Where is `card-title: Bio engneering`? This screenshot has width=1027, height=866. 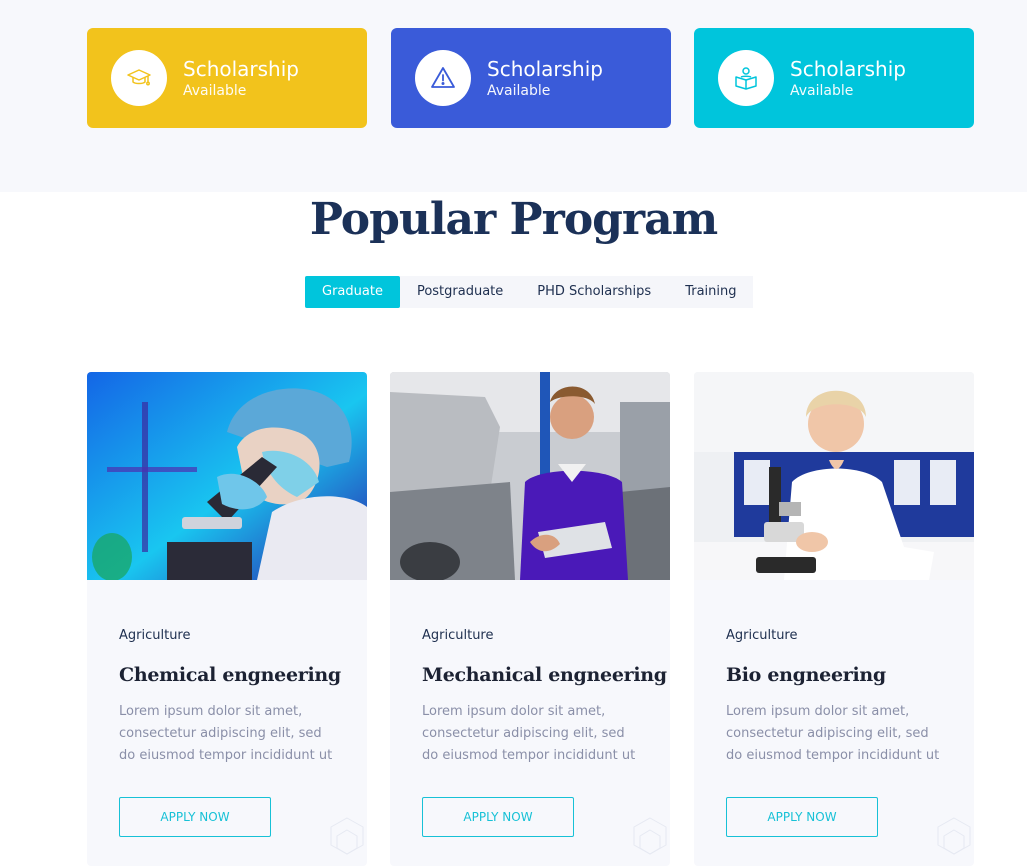
card-title: Bio engneering is located at coordinates (834, 675).